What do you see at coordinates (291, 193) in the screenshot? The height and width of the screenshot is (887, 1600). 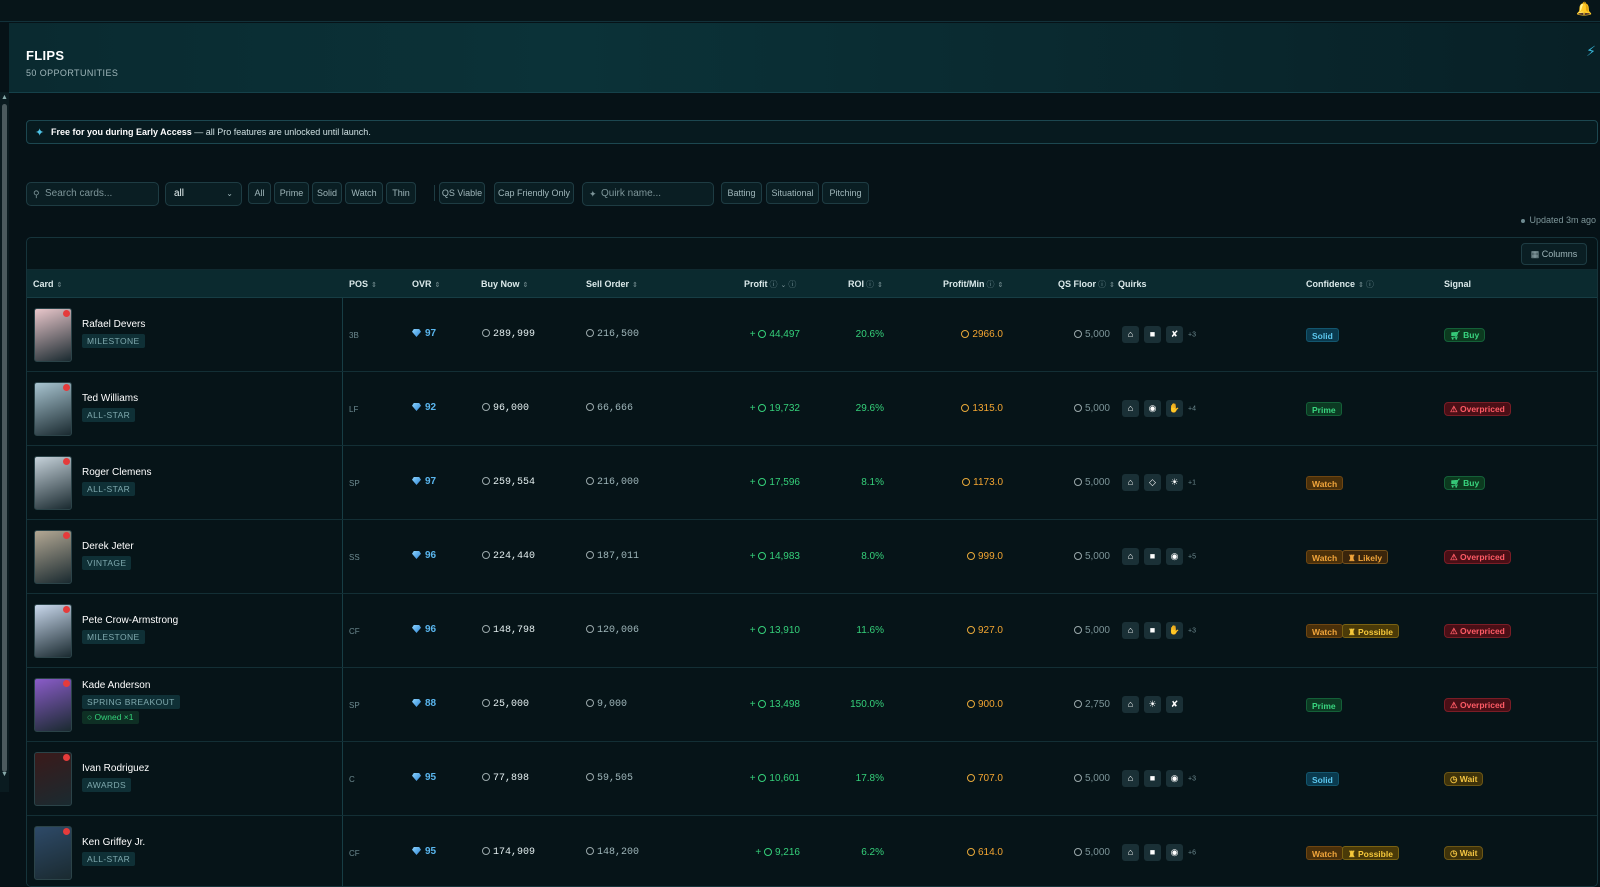 I see `chip-prime: Prime` at bounding box center [291, 193].